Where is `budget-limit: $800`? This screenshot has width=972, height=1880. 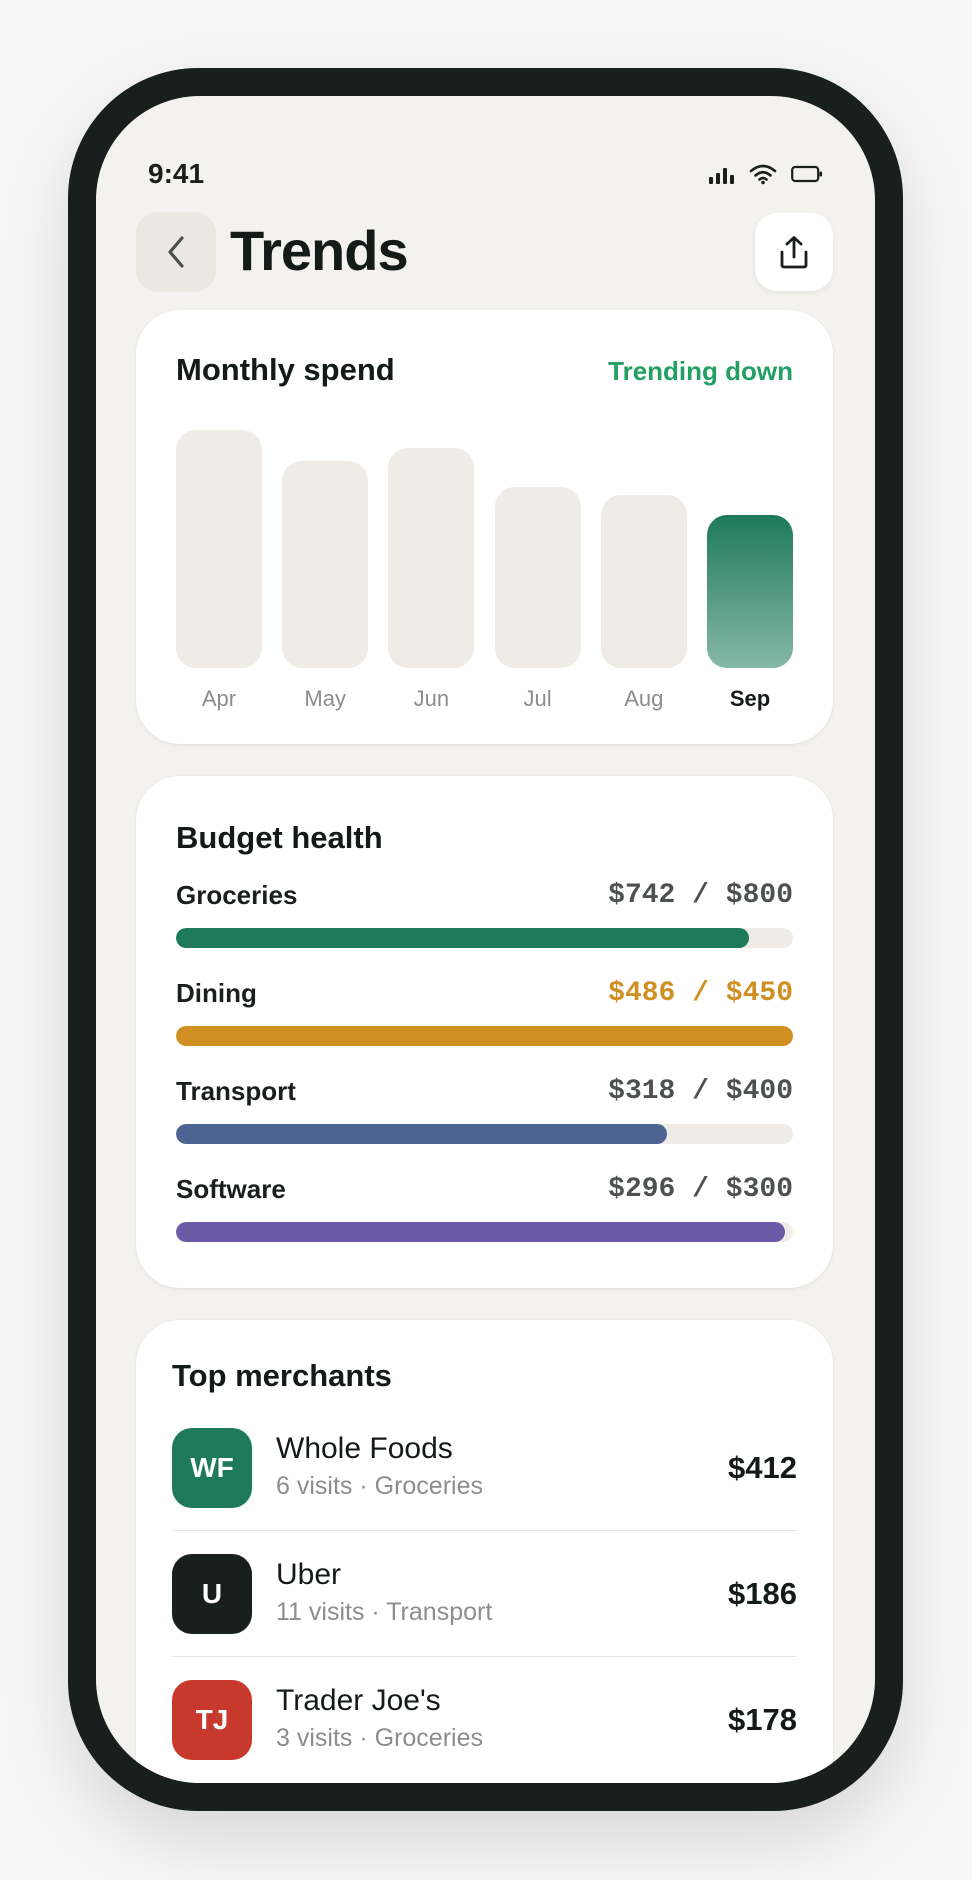 budget-limit: $800 is located at coordinates (759, 895).